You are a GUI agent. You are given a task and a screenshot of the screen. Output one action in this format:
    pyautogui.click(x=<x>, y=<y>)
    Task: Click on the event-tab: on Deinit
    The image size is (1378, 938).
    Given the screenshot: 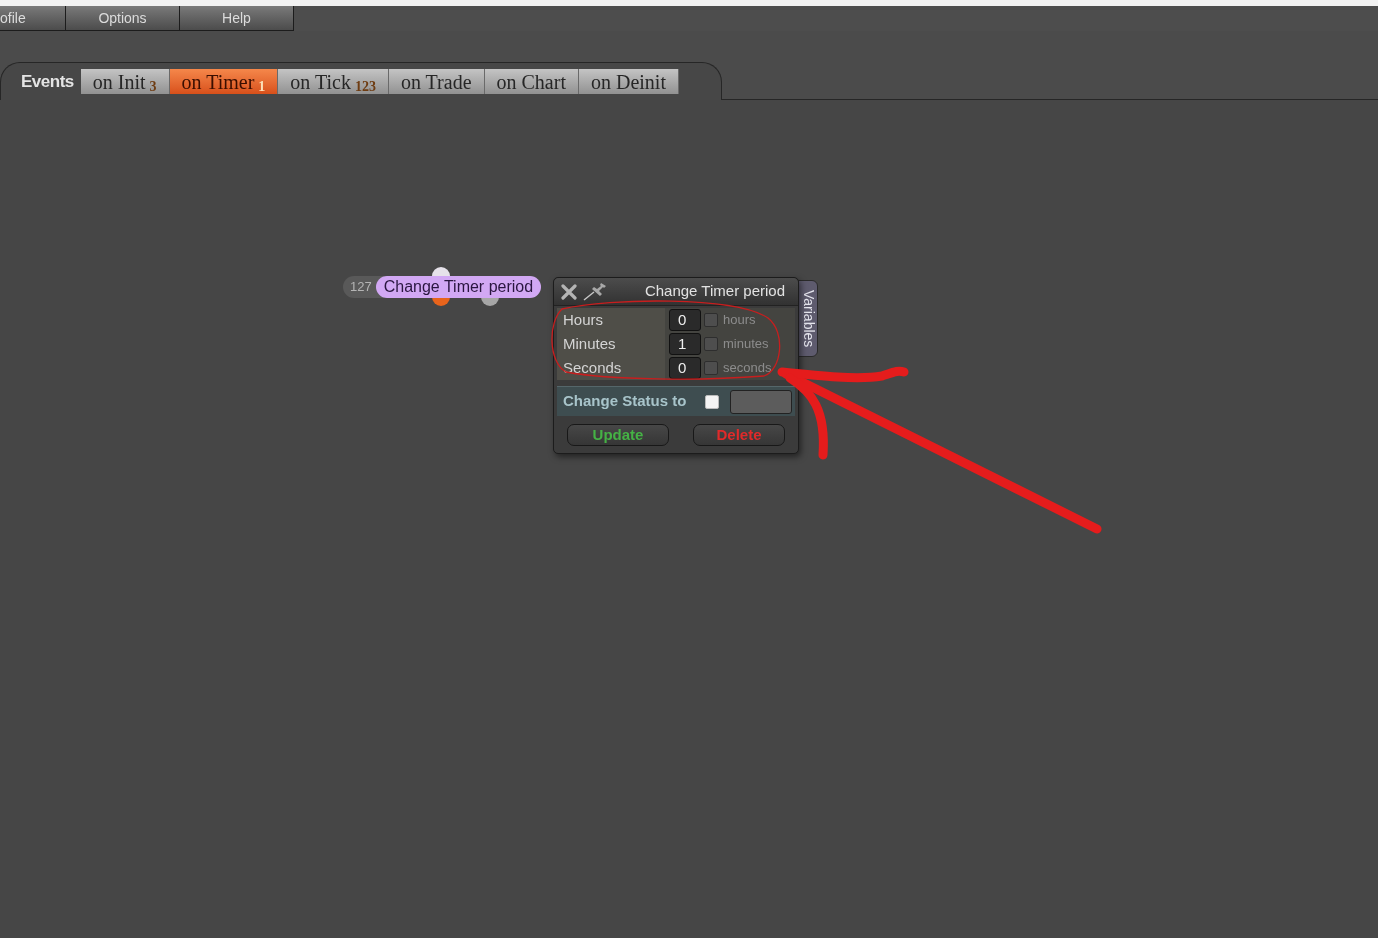 What is the action you would take?
    pyautogui.click(x=628, y=81)
    